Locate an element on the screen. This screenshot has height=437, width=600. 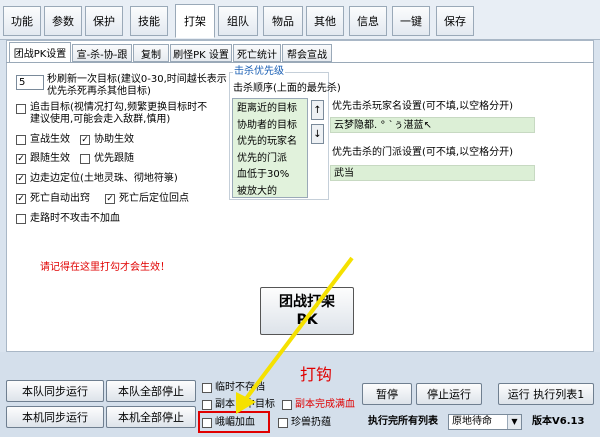
version-label: 版本V6.13 is located at coordinates (558, 421).